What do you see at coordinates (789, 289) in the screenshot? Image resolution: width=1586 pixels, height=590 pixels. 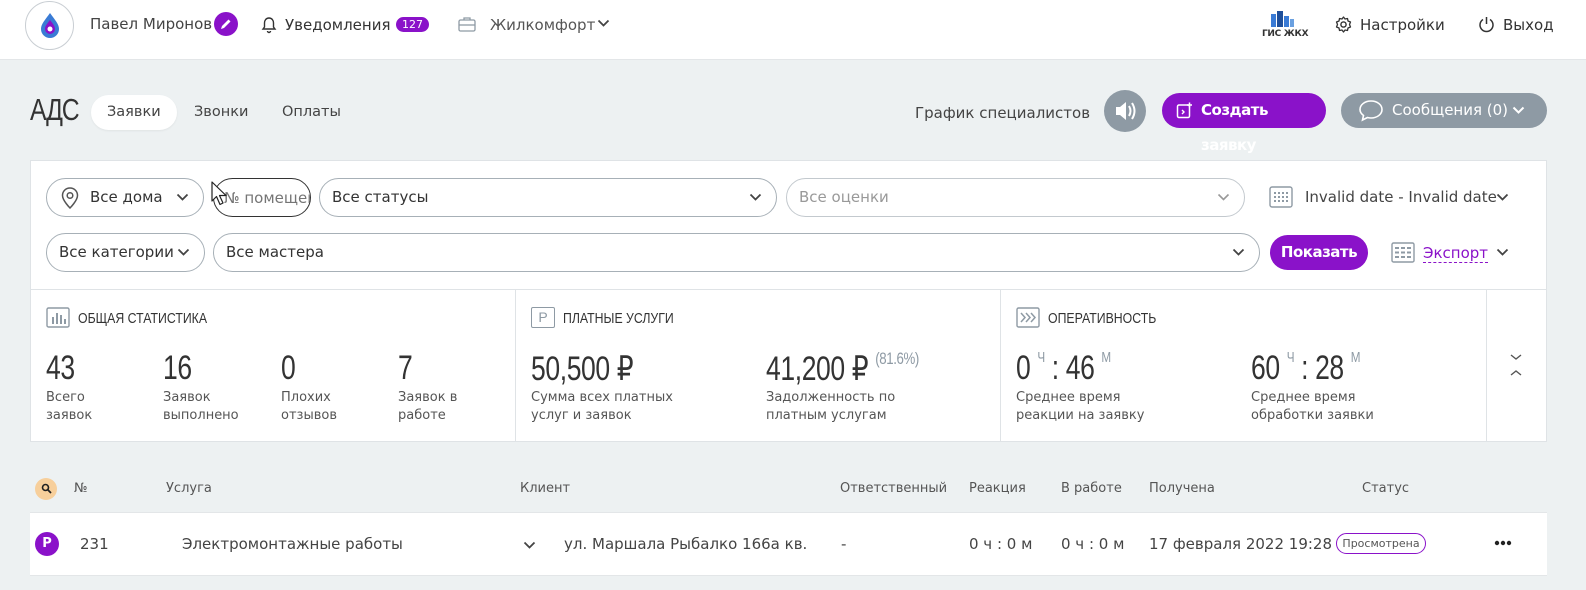 I see `stats-divider` at bounding box center [789, 289].